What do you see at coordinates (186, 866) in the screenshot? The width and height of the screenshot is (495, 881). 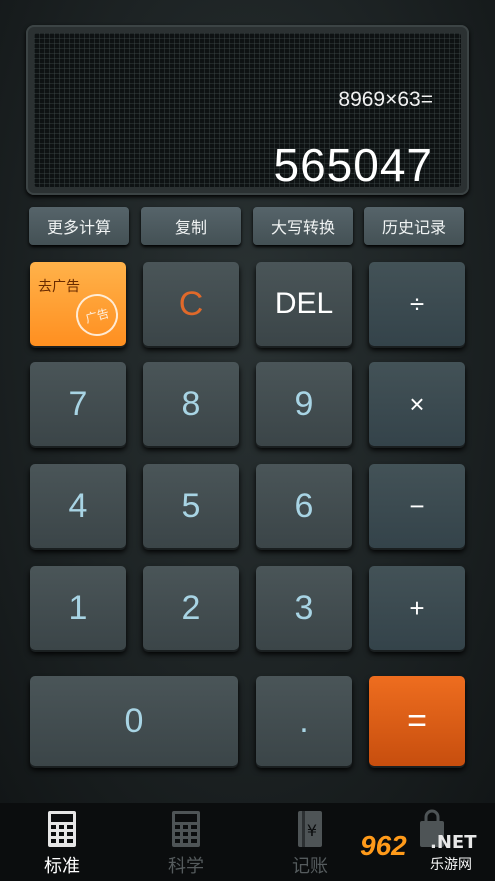 I see `tab-scientific-label: 科学` at bounding box center [186, 866].